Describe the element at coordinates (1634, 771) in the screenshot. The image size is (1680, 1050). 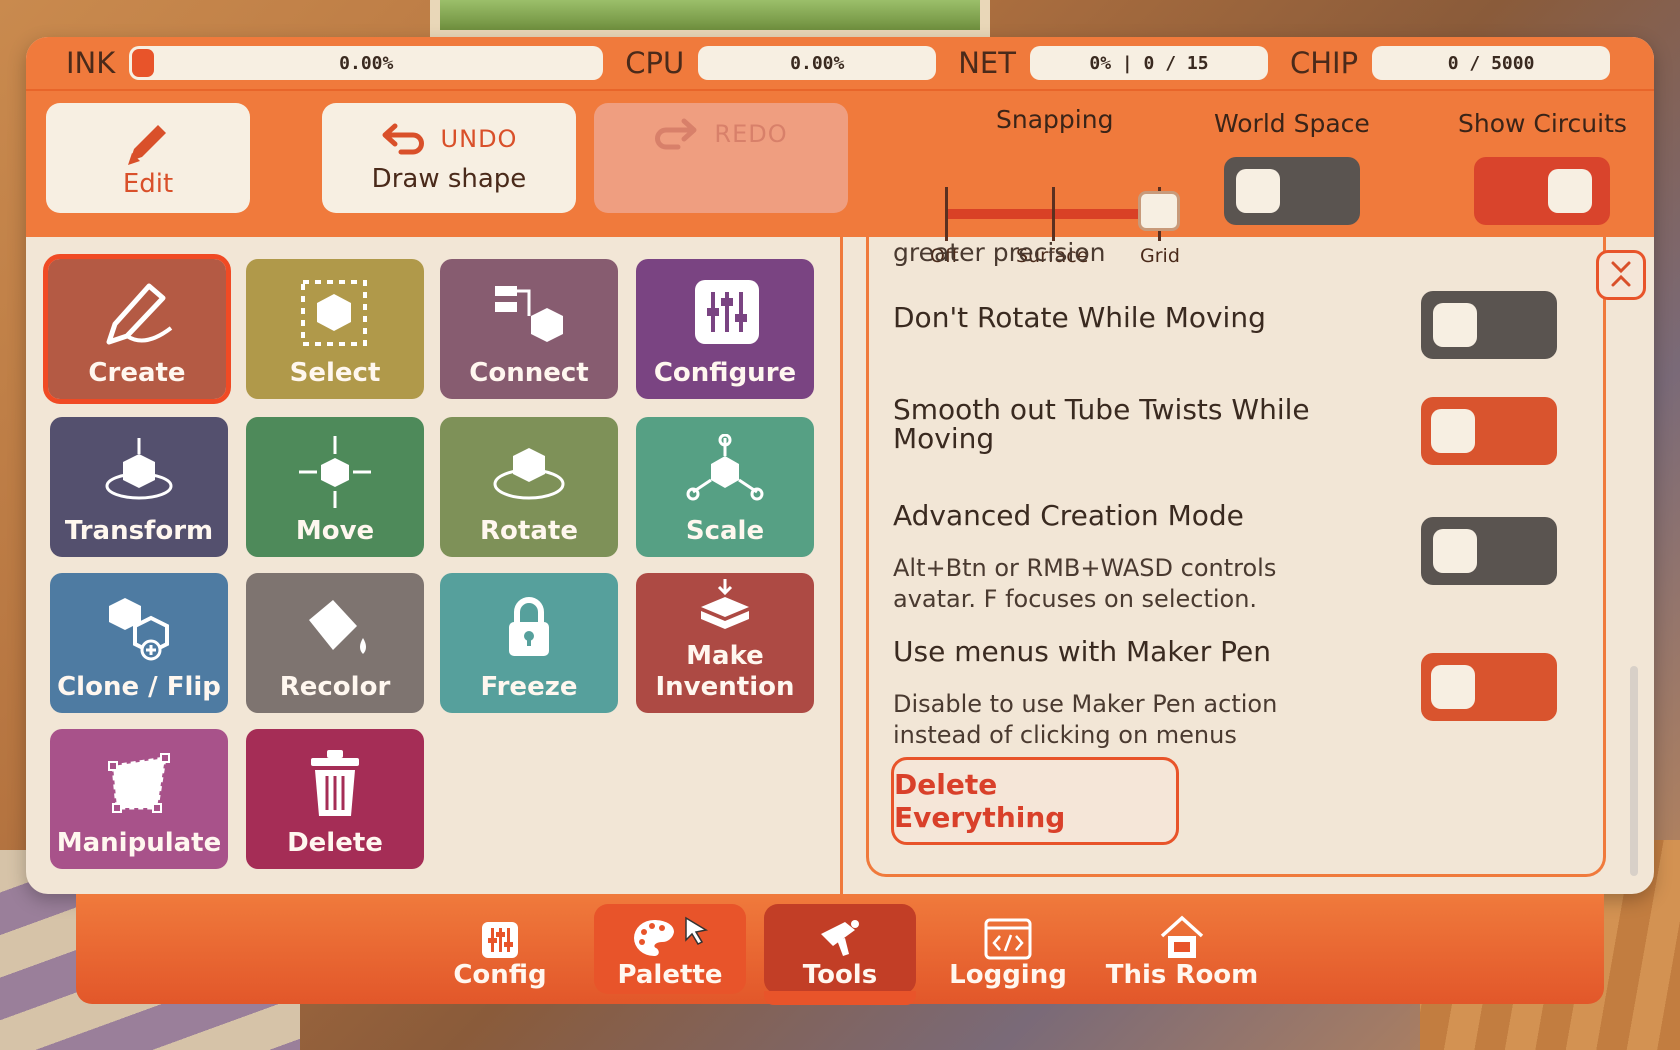
I see `settings-scrollbar` at that location.